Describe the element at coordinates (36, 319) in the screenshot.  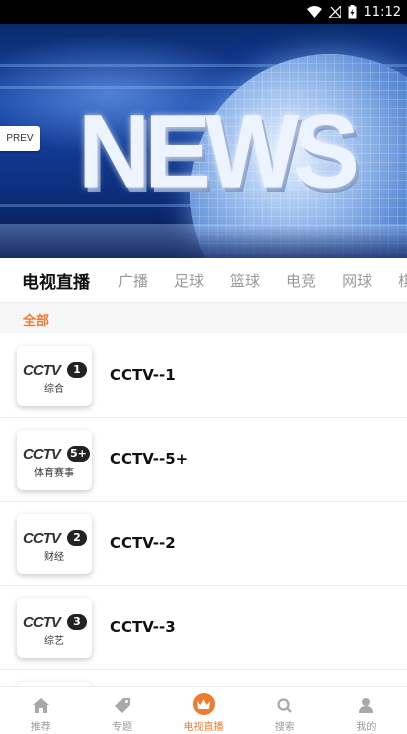
I see `filter-all: 全部` at that location.